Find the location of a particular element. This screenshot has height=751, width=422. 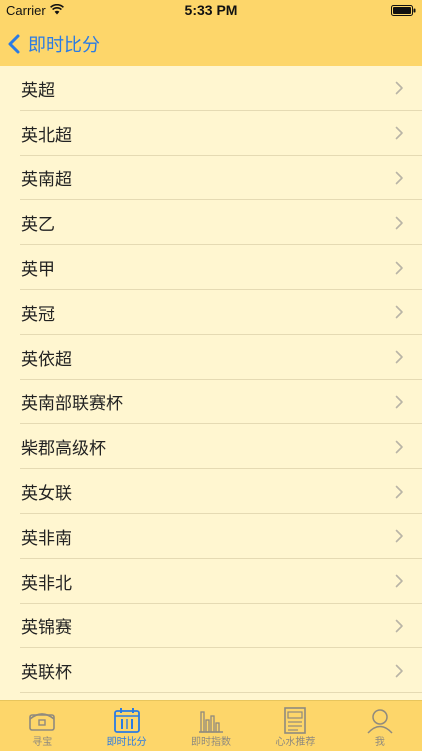

tab-2: 即时比分 is located at coordinates (126, 726).